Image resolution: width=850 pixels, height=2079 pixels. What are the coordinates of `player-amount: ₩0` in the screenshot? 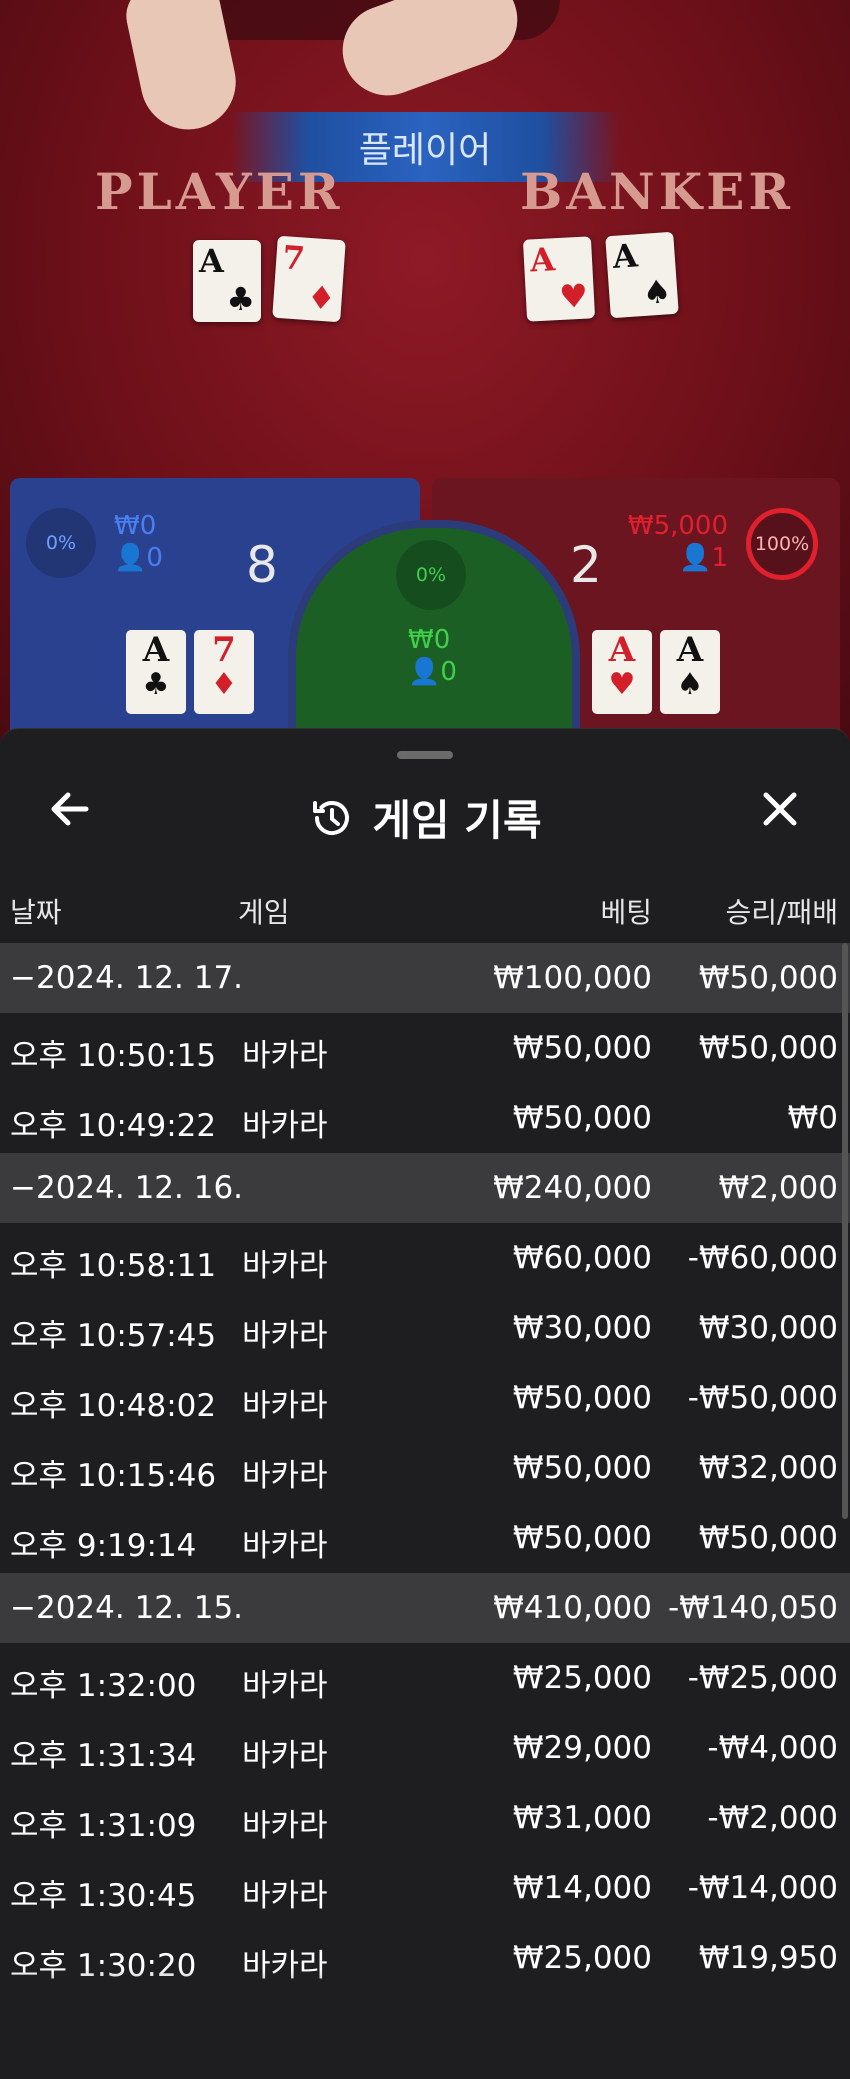 It's located at (135, 526).